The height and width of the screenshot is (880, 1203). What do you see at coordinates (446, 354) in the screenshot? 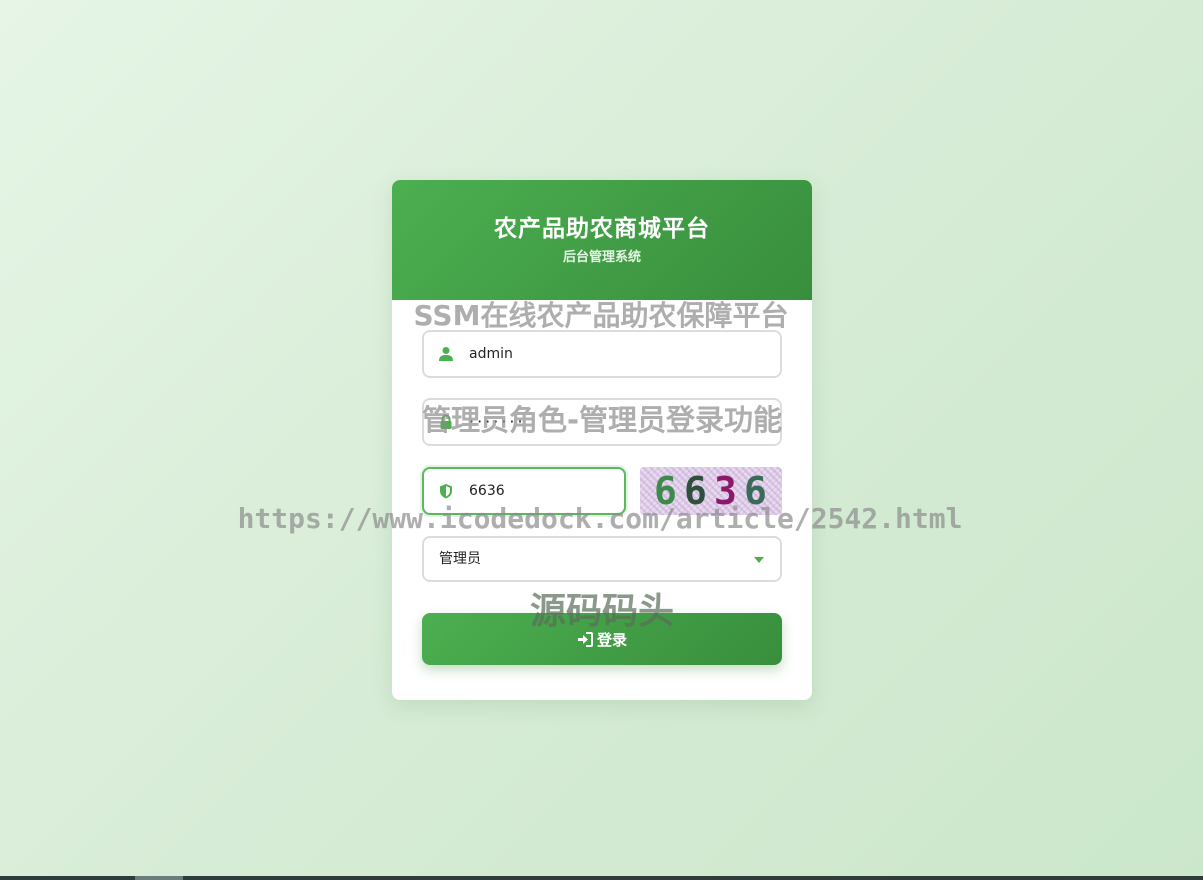
I see `user-icon` at bounding box center [446, 354].